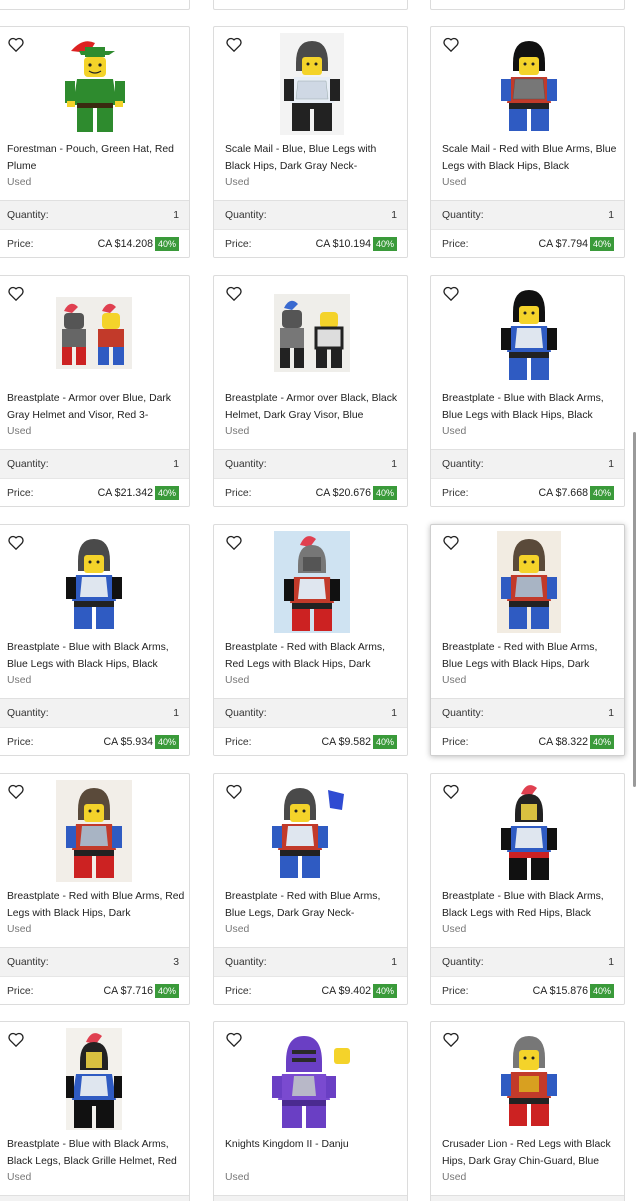 The height and width of the screenshot is (1201, 640). Describe the element at coordinates (96, 158) in the screenshot. I see `product-title: Forestman - Pouch, Green Hat, Red Plume` at that location.